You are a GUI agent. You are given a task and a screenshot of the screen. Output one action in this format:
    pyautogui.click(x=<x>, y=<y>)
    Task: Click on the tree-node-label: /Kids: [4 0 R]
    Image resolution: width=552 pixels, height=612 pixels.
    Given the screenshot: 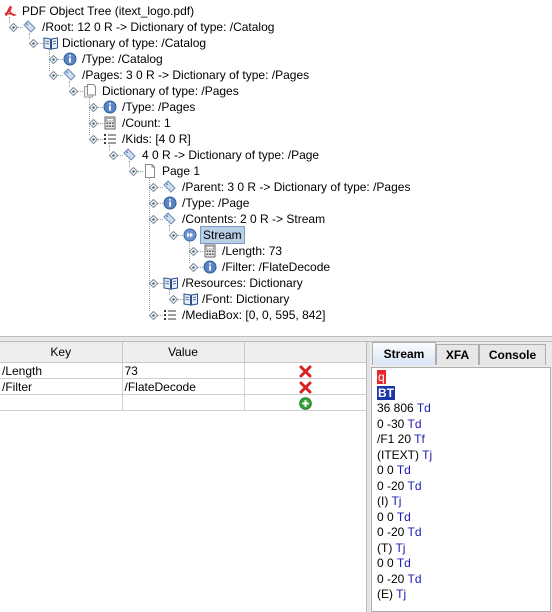 What is the action you would take?
    pyautogui.click(x=156, y=139)
    